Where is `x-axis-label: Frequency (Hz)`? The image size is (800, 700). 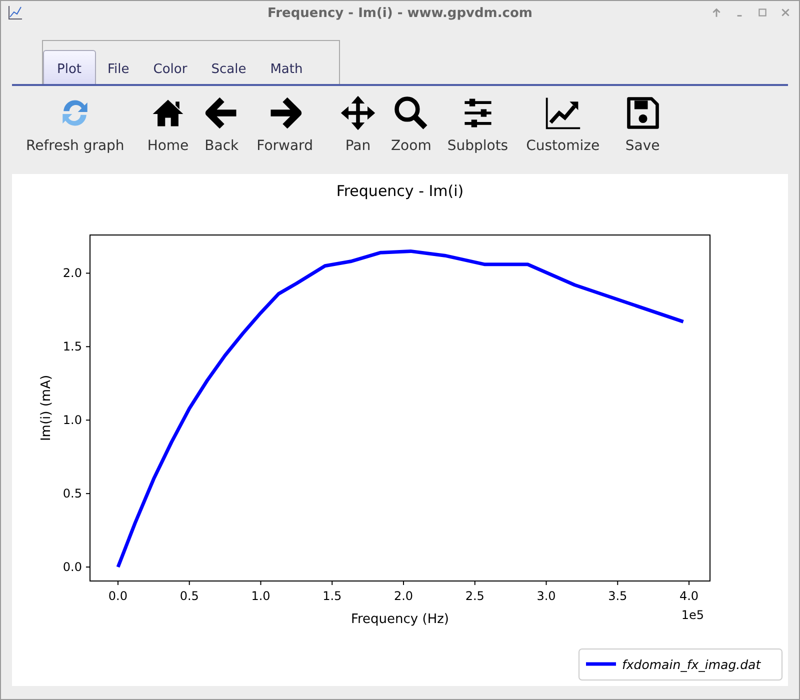 x-axis-label: Frequency (Hz) is located at coordinates (400, 619).